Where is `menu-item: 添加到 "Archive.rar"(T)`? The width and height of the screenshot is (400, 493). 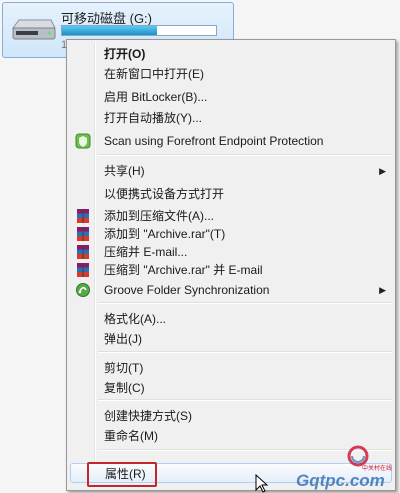
menu-item: 添加到 "Archive.rar"(T) is located at coordinates (231, 234).